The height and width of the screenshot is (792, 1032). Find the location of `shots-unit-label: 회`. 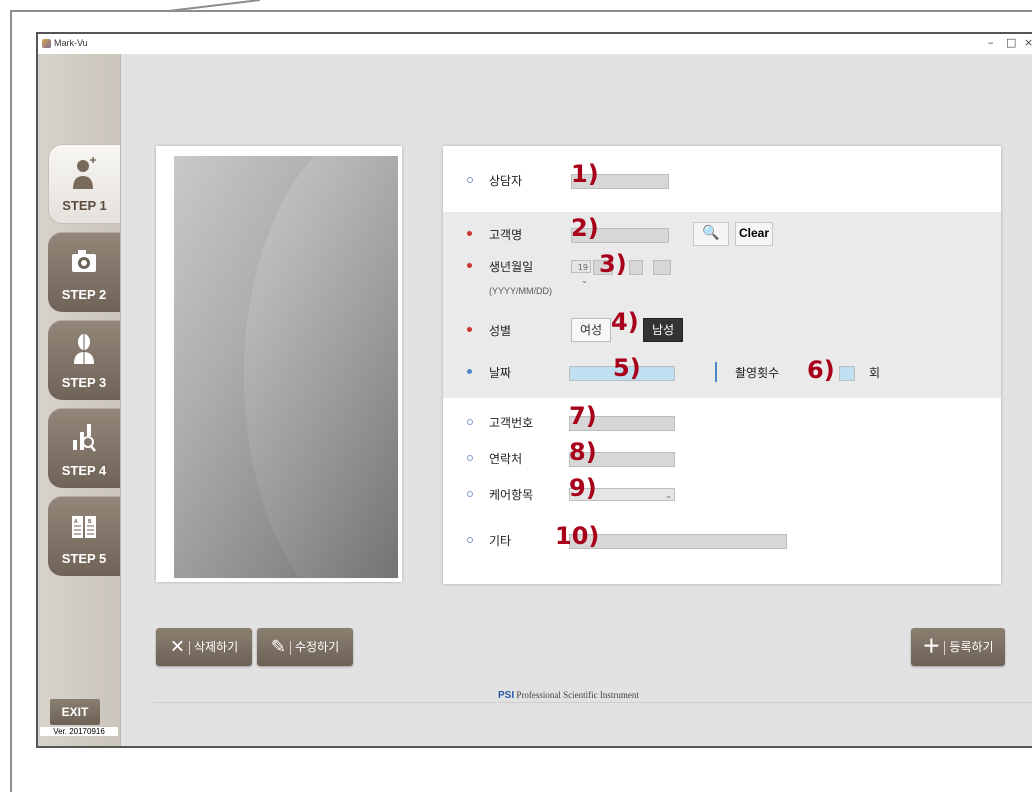

shots-unit-label: 회 is located at coordinates (875, 373).